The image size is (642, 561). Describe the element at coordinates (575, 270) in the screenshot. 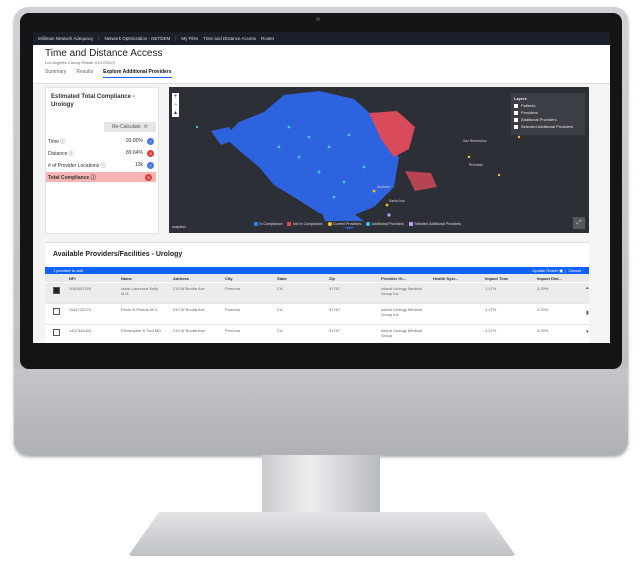

I see `cancel-button: Cancel` at that location.